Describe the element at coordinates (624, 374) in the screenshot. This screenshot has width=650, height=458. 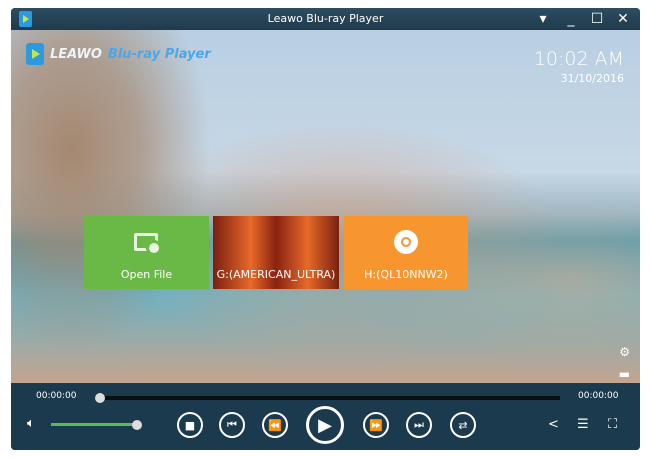
I see `subtitle-icon: ▬` at that location.